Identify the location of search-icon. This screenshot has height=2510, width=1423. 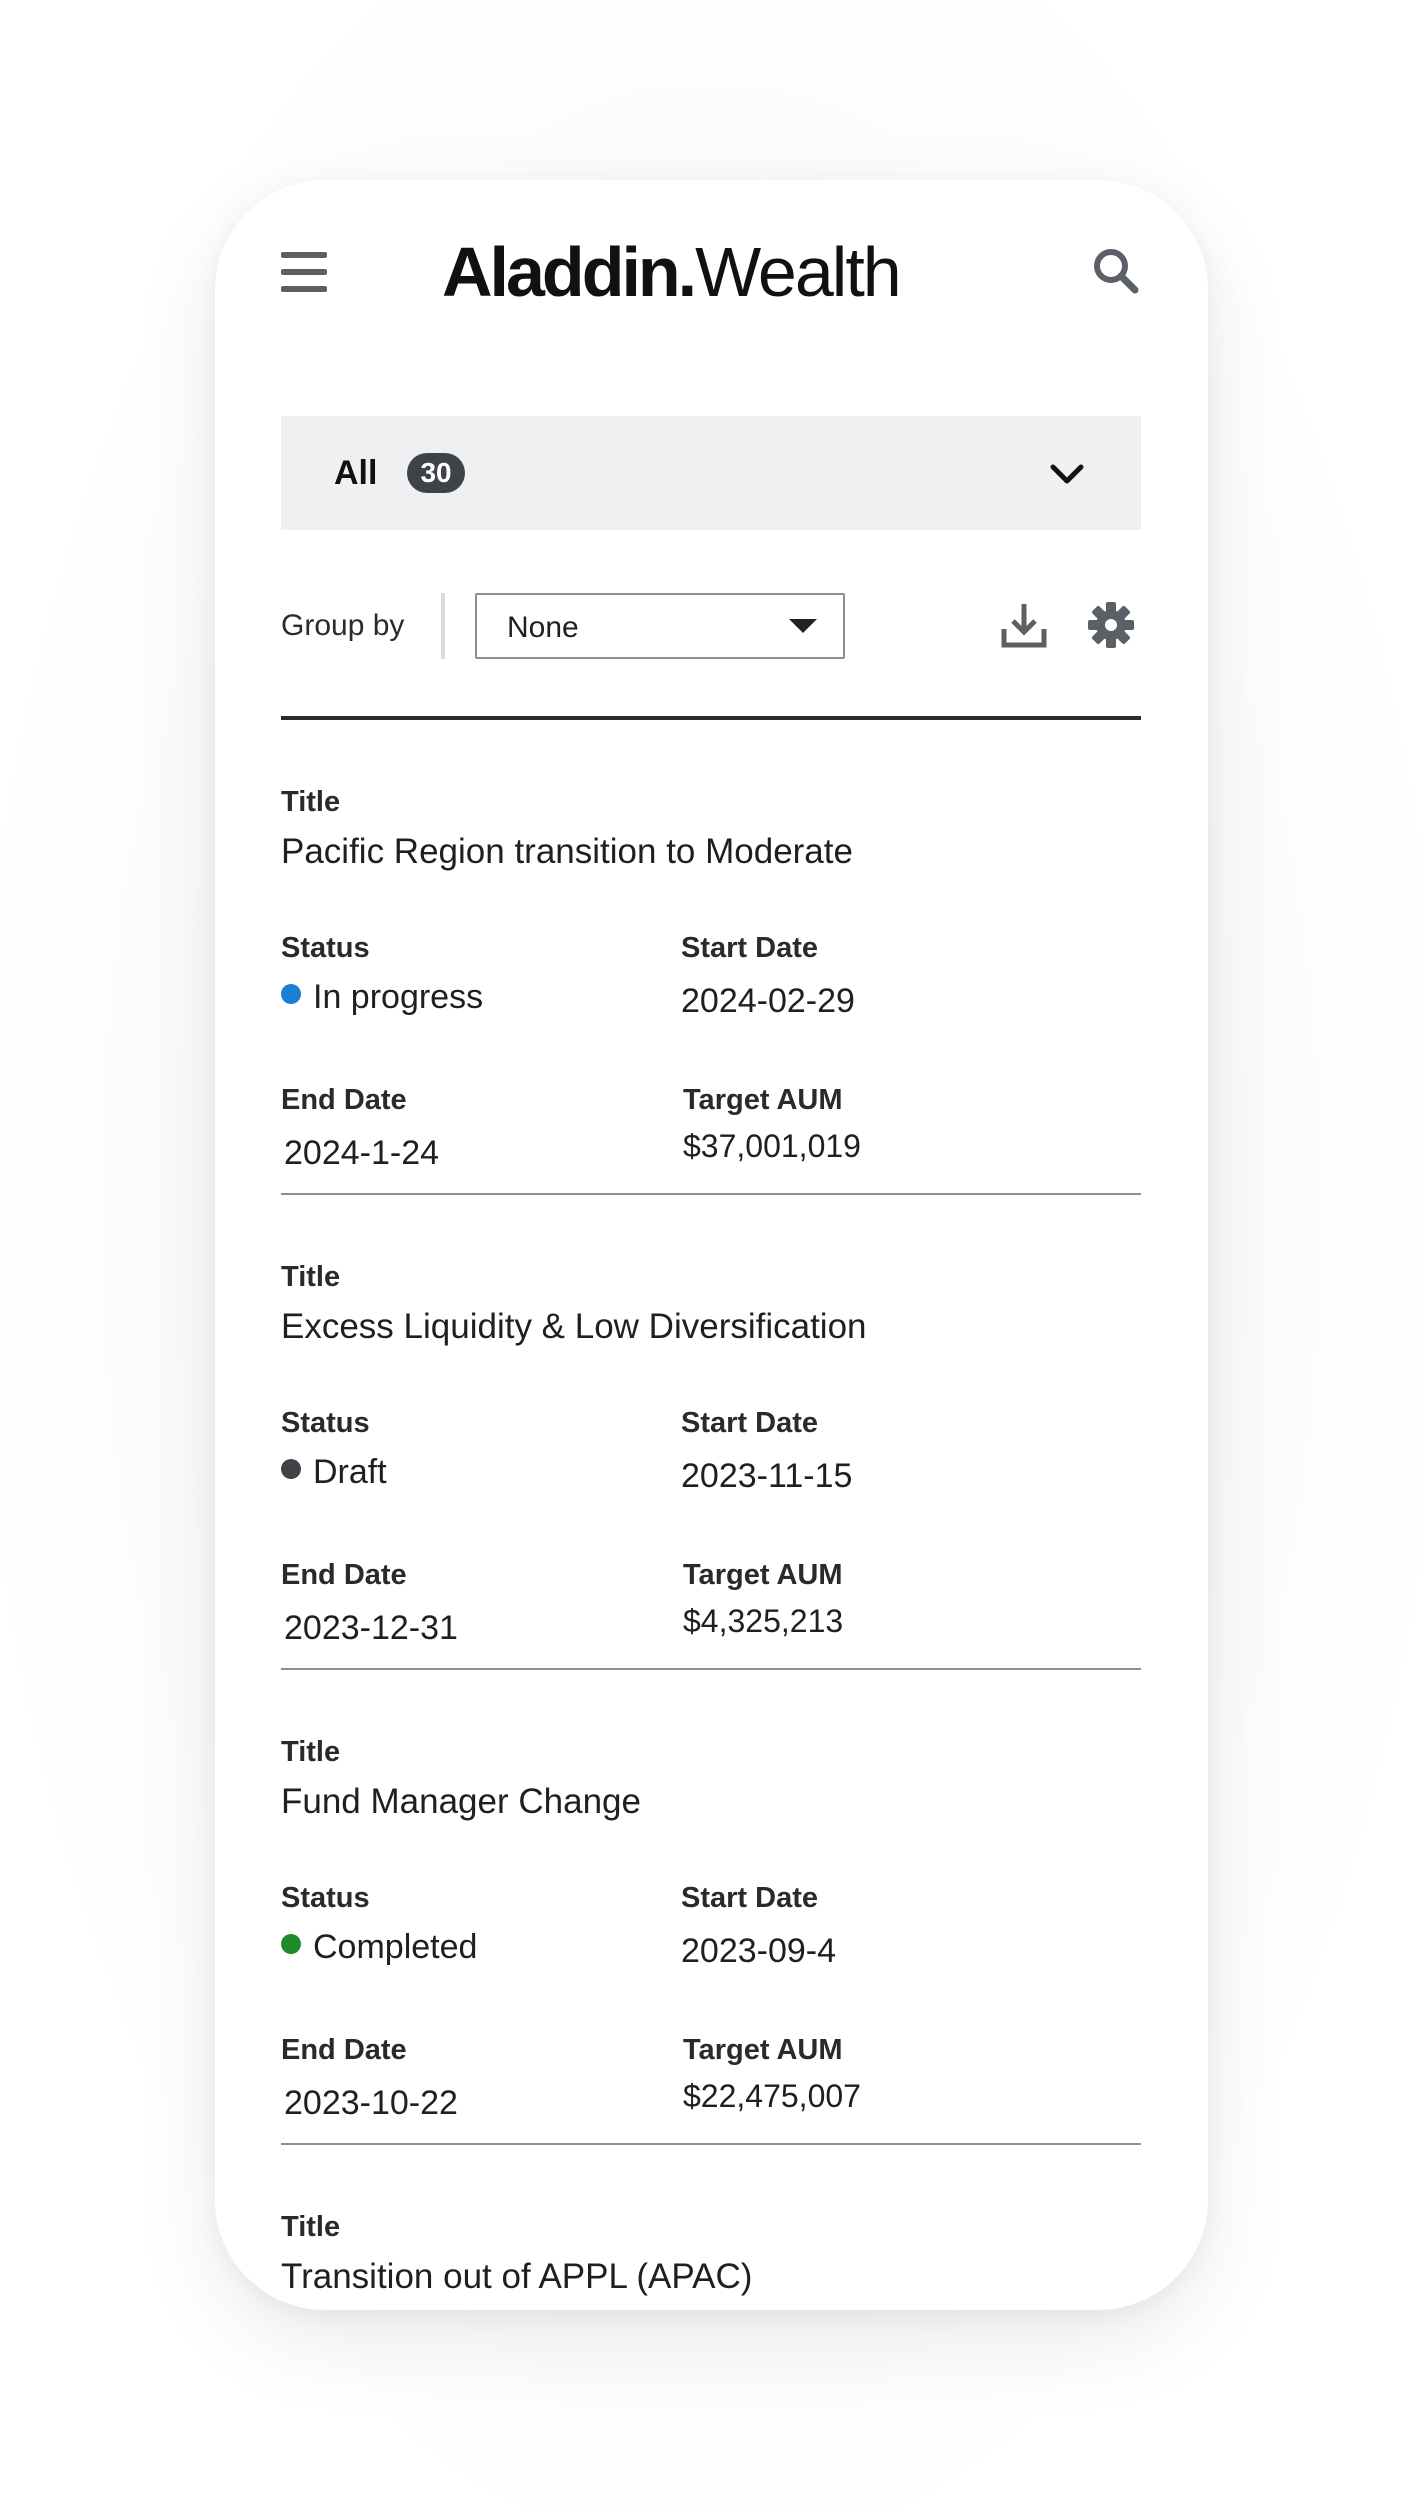
(1116, 271).